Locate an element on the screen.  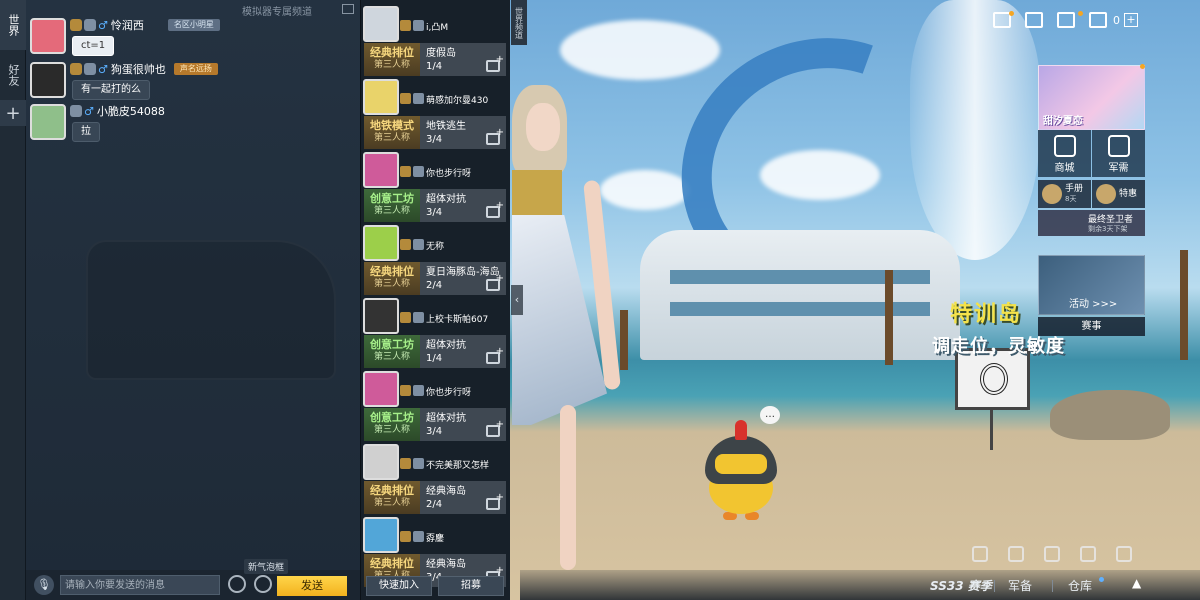
send-button: 发送 is located at coordinates (312, 586).